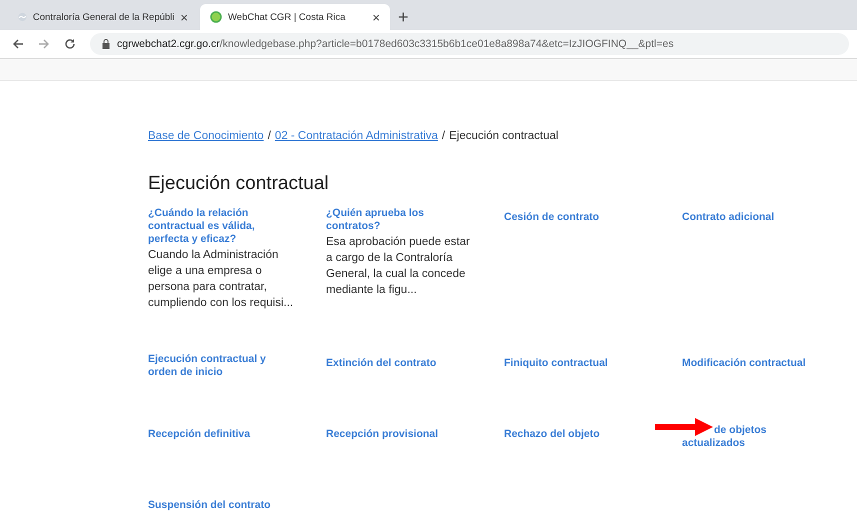  What do you see at coordinates (239, 184) in the screenshot?
I see `page-heading: Ejecución contractual` at bounding box center [239, 184].